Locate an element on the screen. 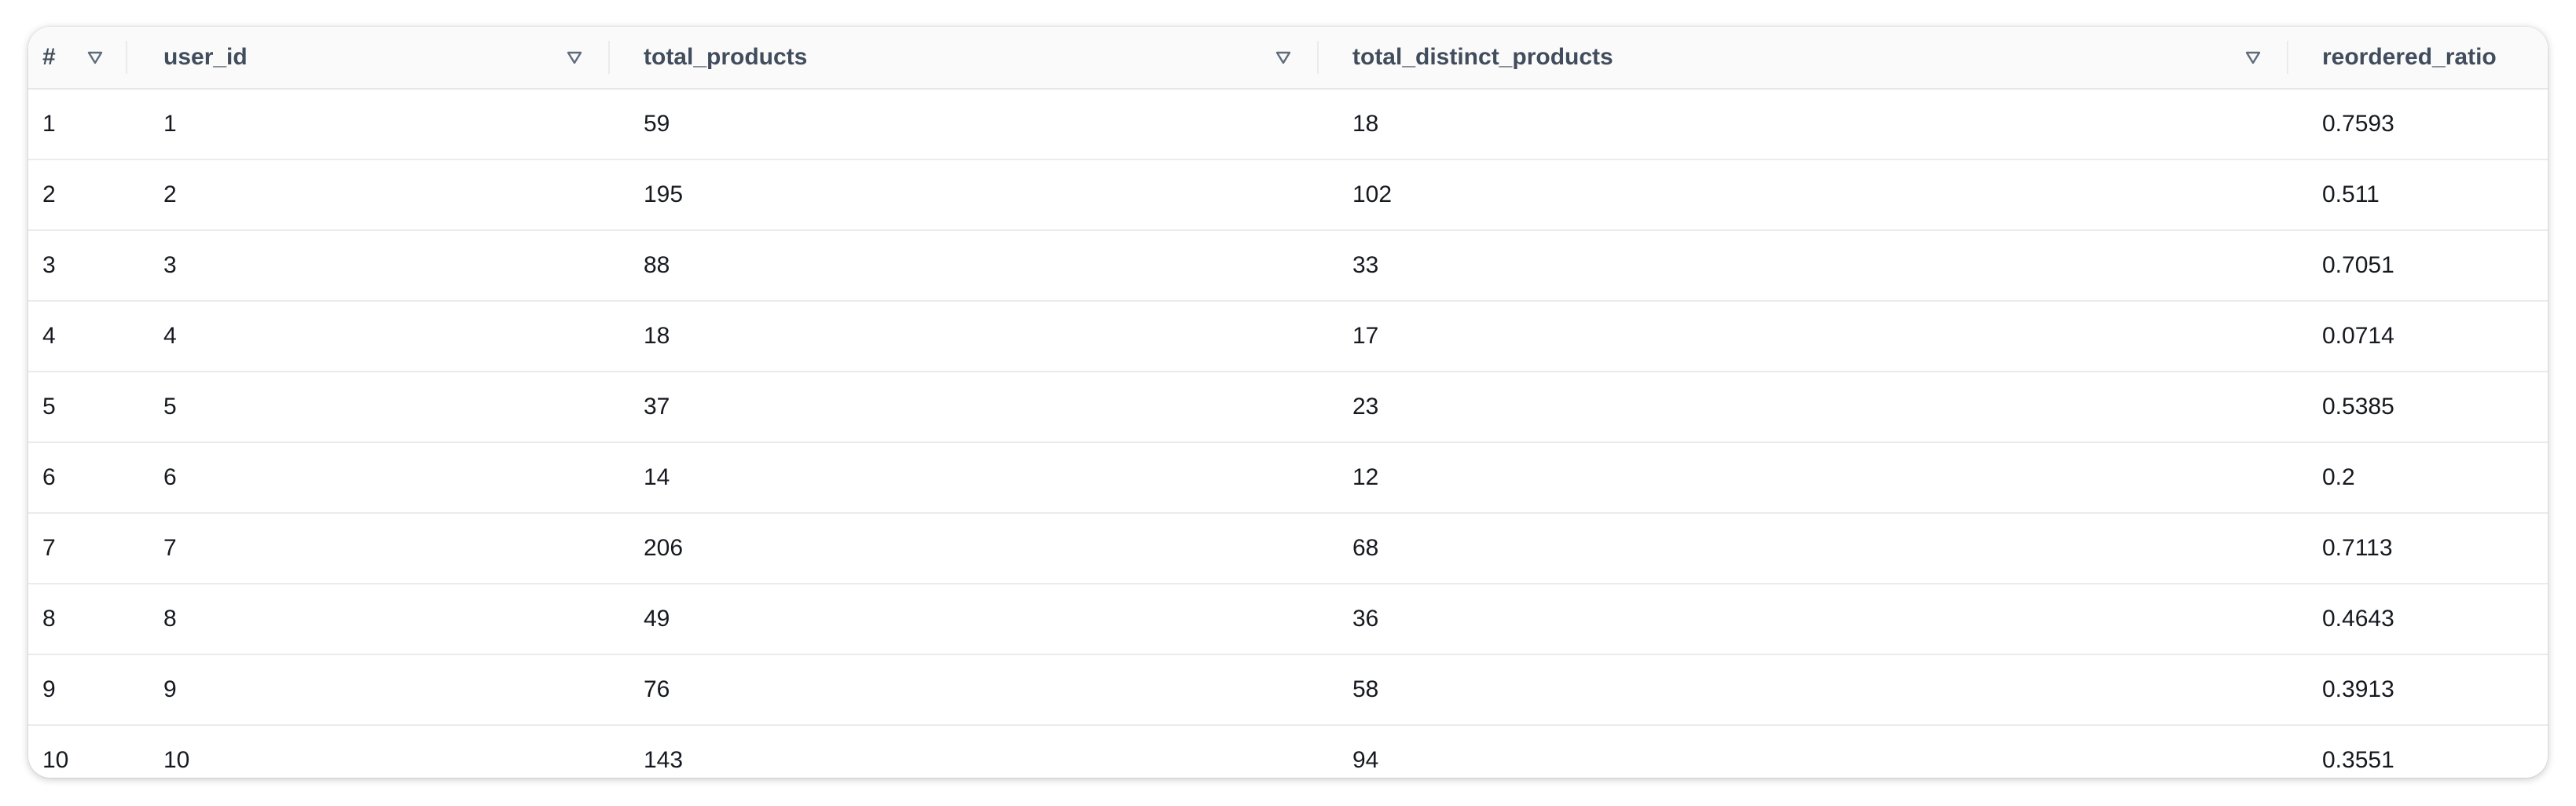 The height and width of the screenshot is (806, 2576). column-header-user-id: user_id is located at coordinates (205, 57).